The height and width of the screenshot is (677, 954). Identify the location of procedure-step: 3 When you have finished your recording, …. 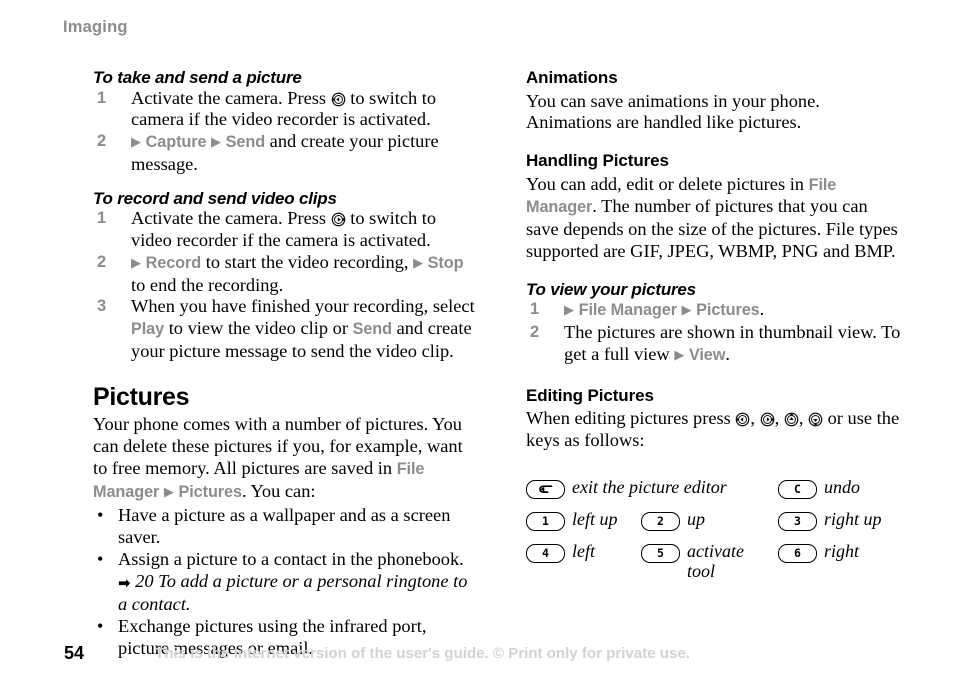
(286, 329).